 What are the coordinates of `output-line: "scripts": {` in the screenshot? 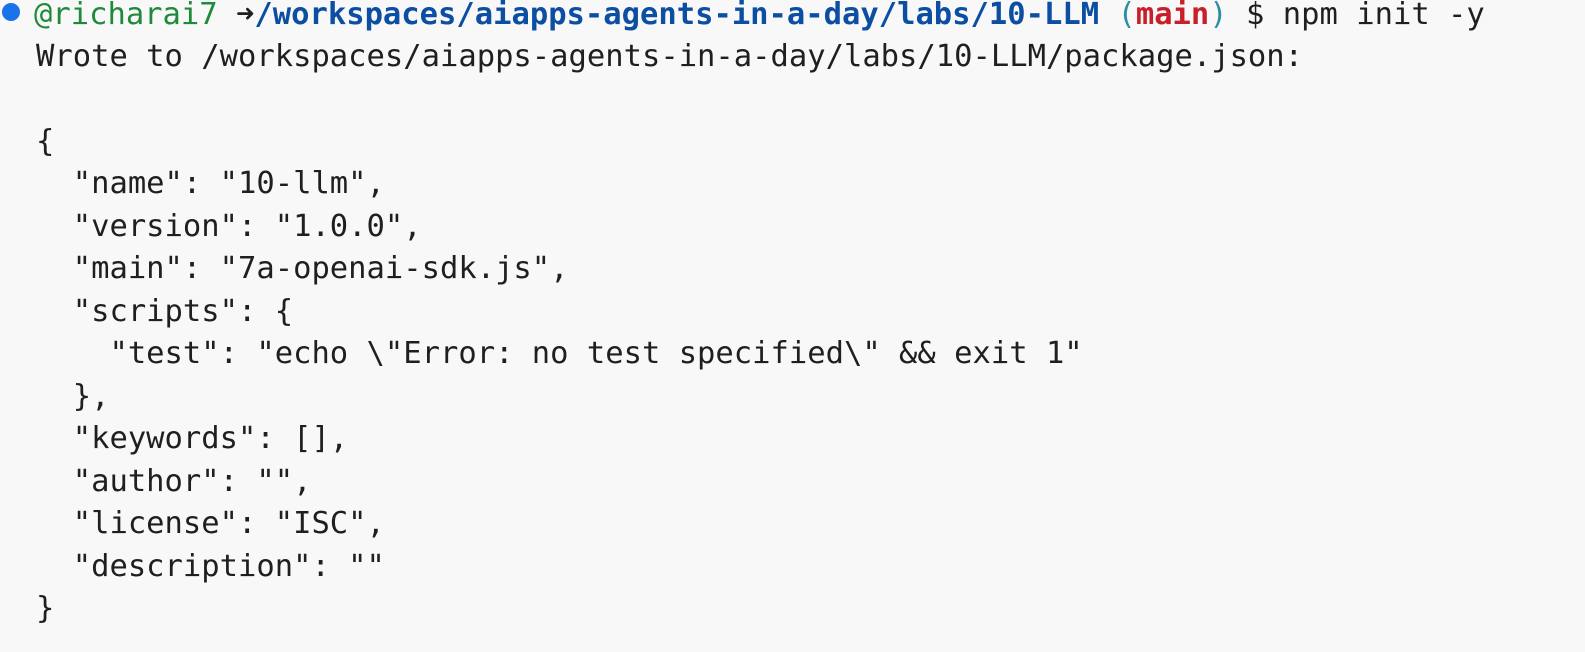 It's located at (165, 311).